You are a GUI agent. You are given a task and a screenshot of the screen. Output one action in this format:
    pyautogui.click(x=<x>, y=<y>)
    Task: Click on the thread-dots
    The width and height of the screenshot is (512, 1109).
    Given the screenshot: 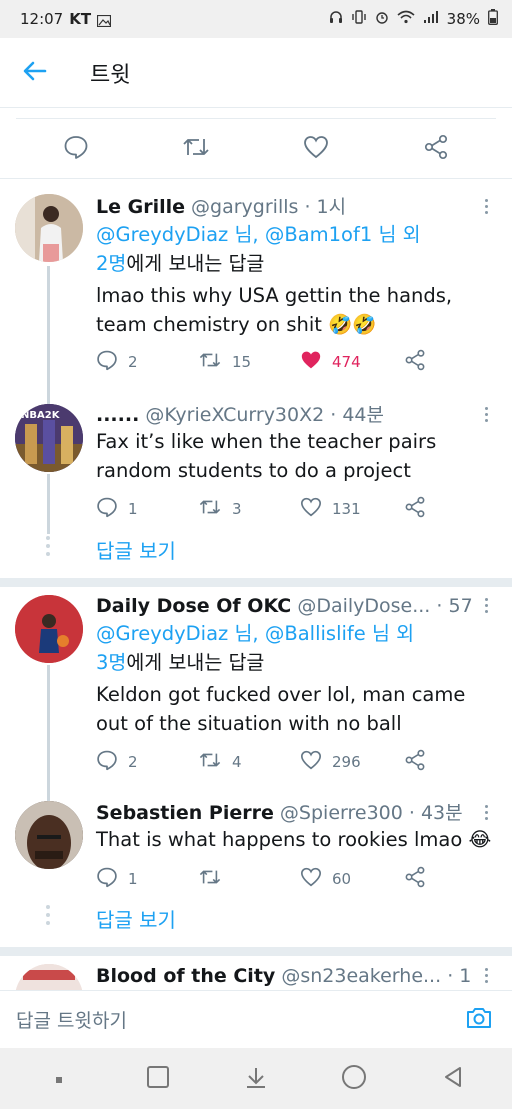 What is the action you would take?
    pyautogui.click(x=48, y=548)
    